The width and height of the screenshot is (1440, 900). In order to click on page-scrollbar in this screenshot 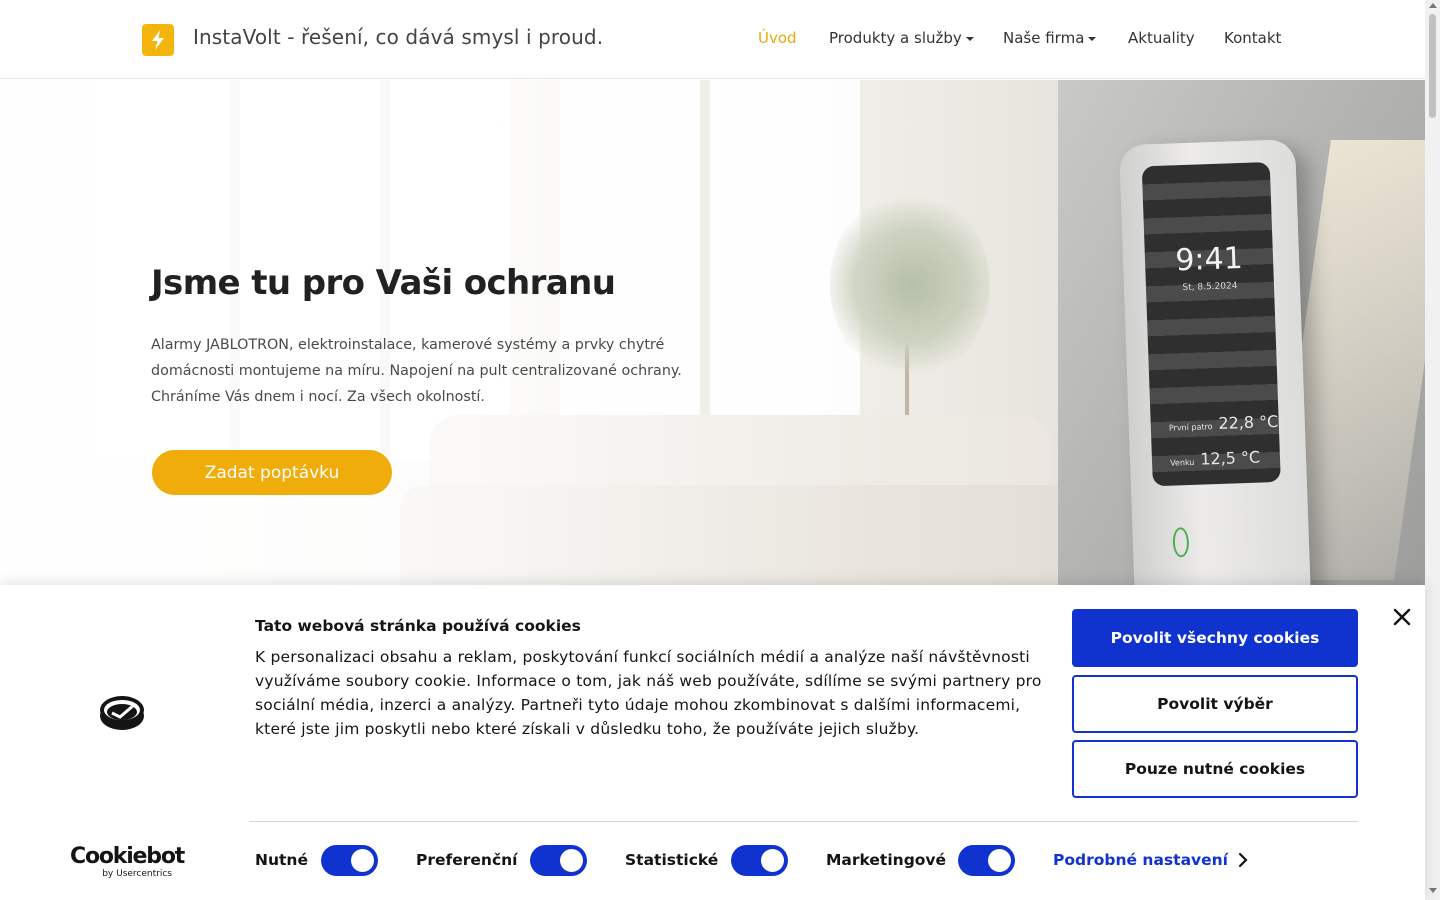, I will do `click(1432, 450)`.